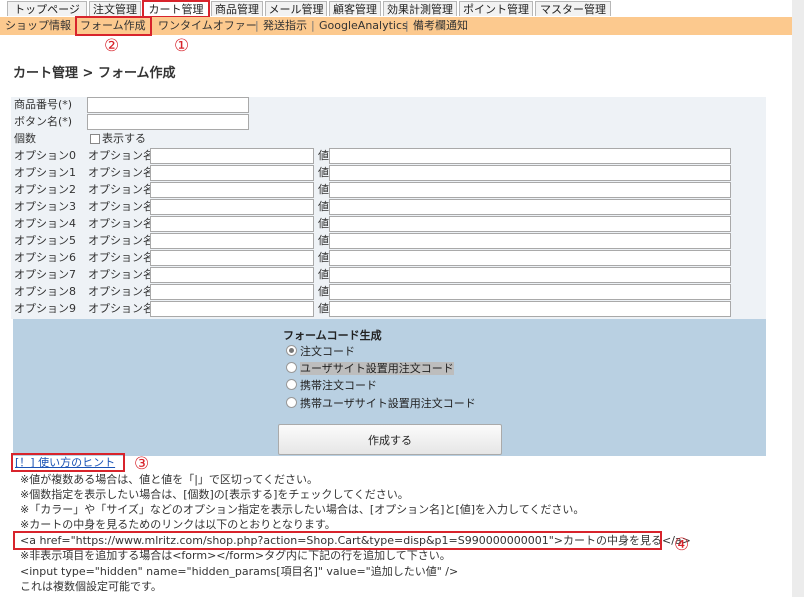  What do you see at coordinates (390, 439) in the screenshot?
I see `create-button: 作成する` at bounding box center [390, 439].